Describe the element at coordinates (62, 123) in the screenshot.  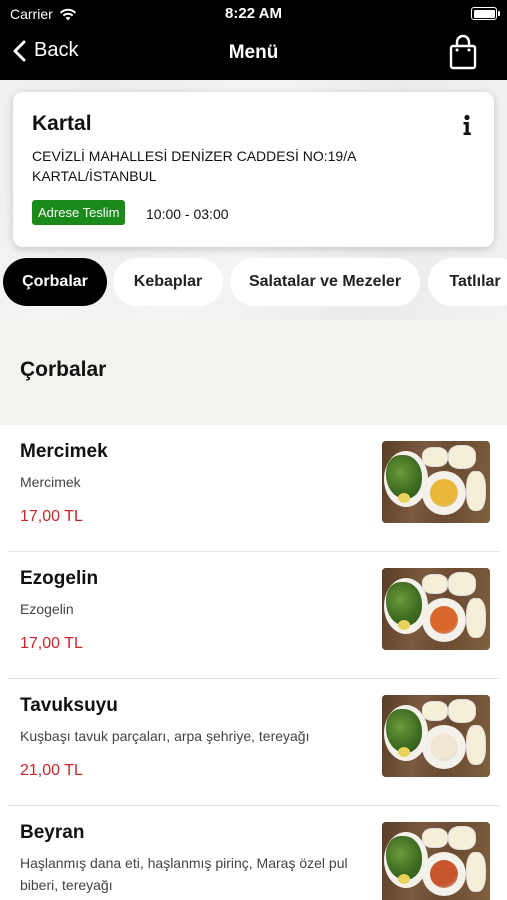
I see `store-name: Kartal` at that location.